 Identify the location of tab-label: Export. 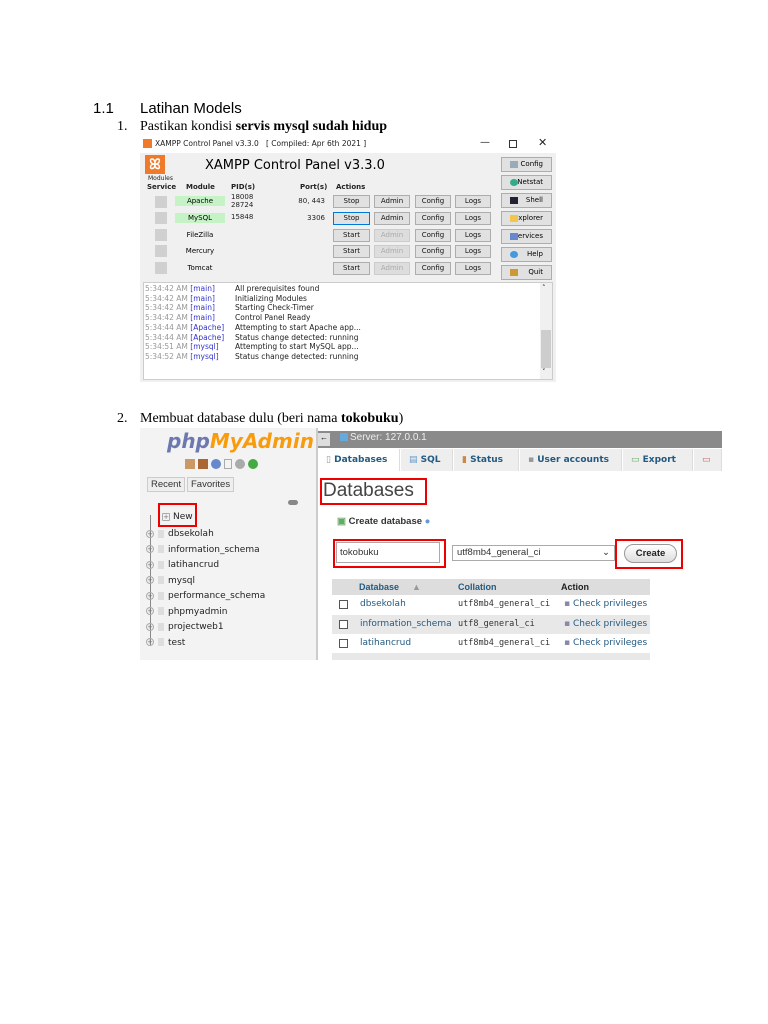
(659, 460).